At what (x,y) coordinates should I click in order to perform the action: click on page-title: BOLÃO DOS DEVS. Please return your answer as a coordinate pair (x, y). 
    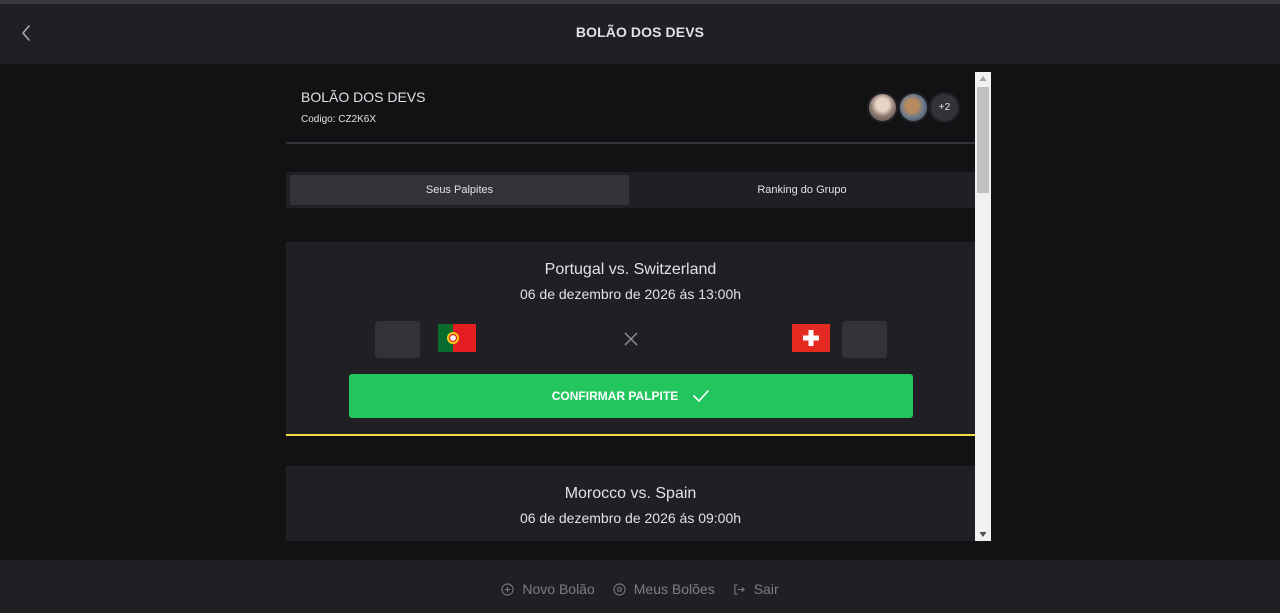
    Looking at the image, I should click on (640, 32).